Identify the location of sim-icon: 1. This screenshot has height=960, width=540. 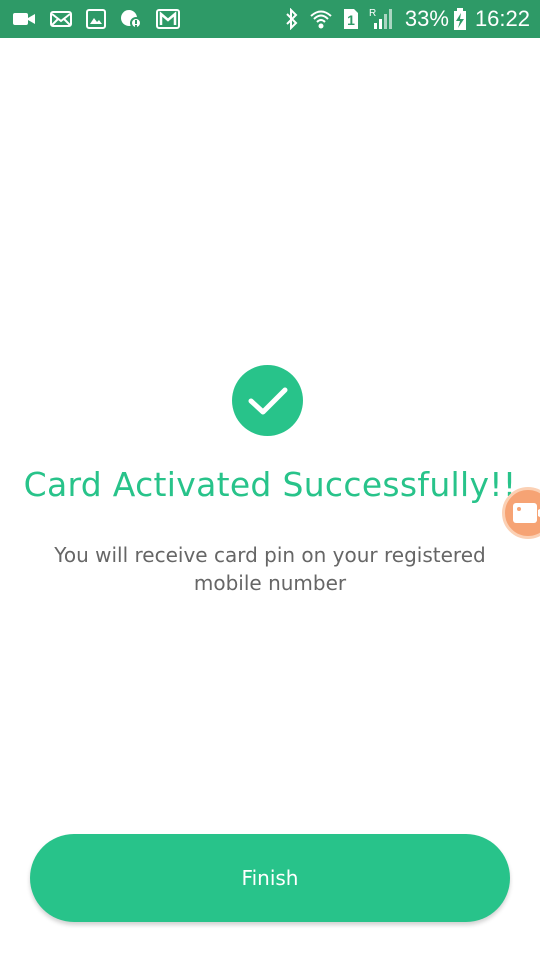
(351, 19).